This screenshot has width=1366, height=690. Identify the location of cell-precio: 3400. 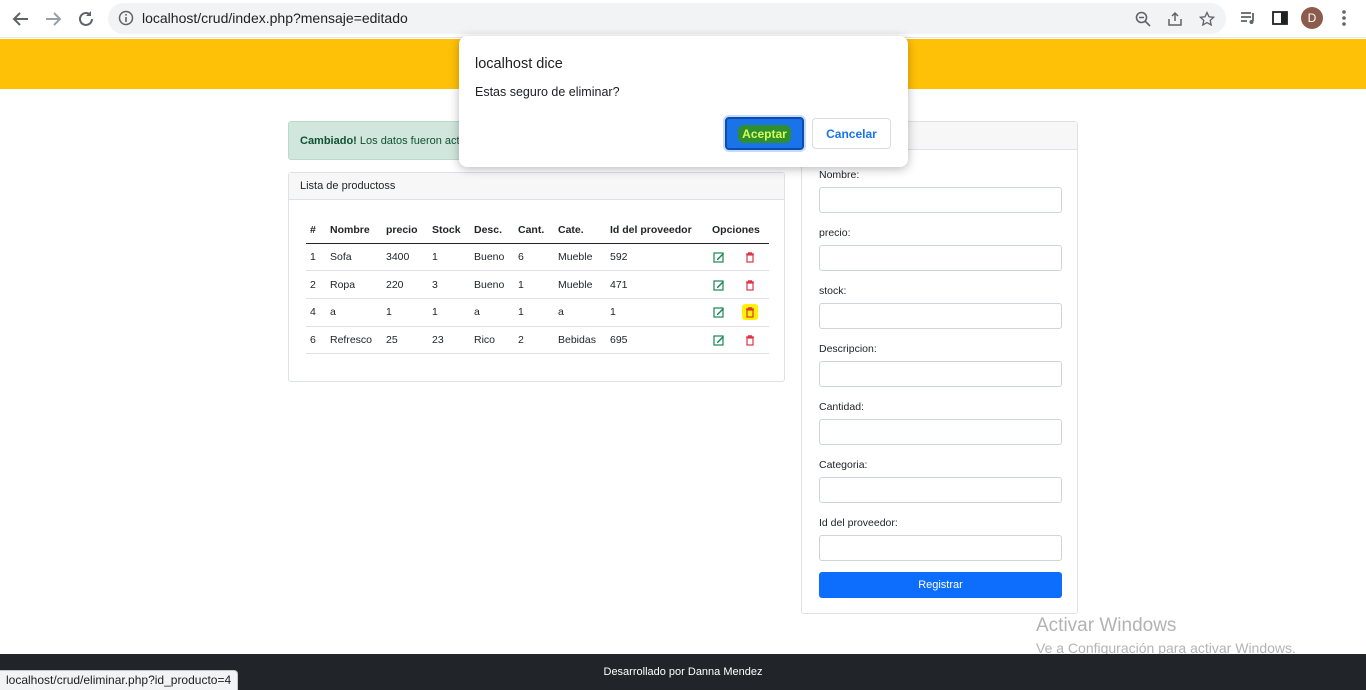
(405, 257).